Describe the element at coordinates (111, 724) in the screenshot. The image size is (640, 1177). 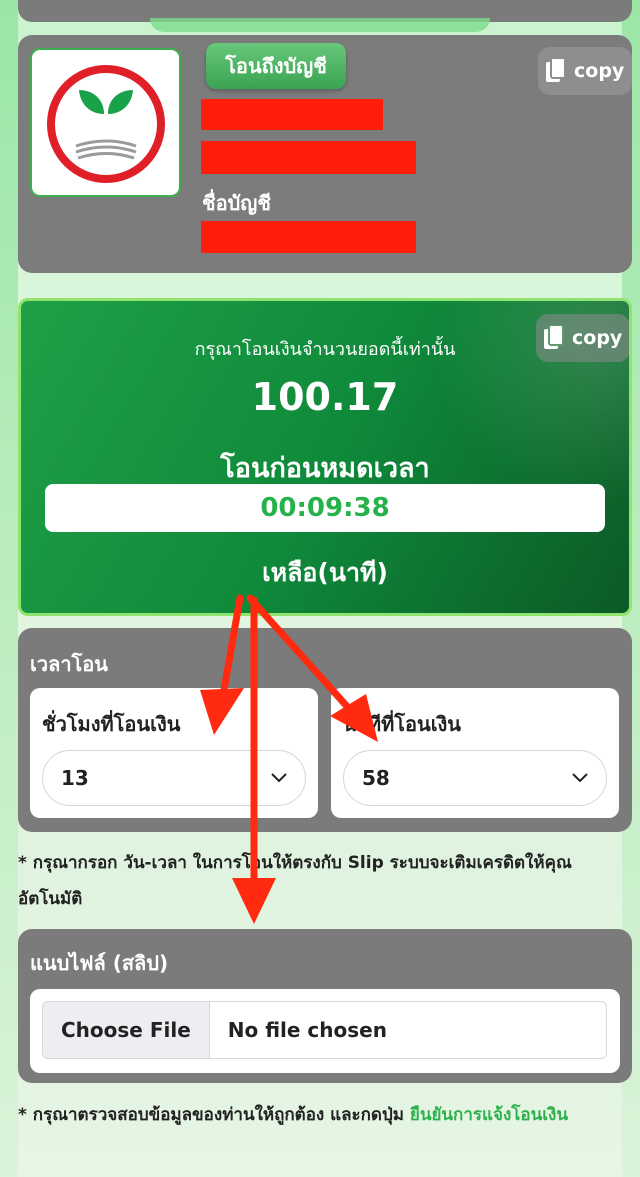
I see `hour-label: ชั่วโมงที่โอนเงิน` at that location.